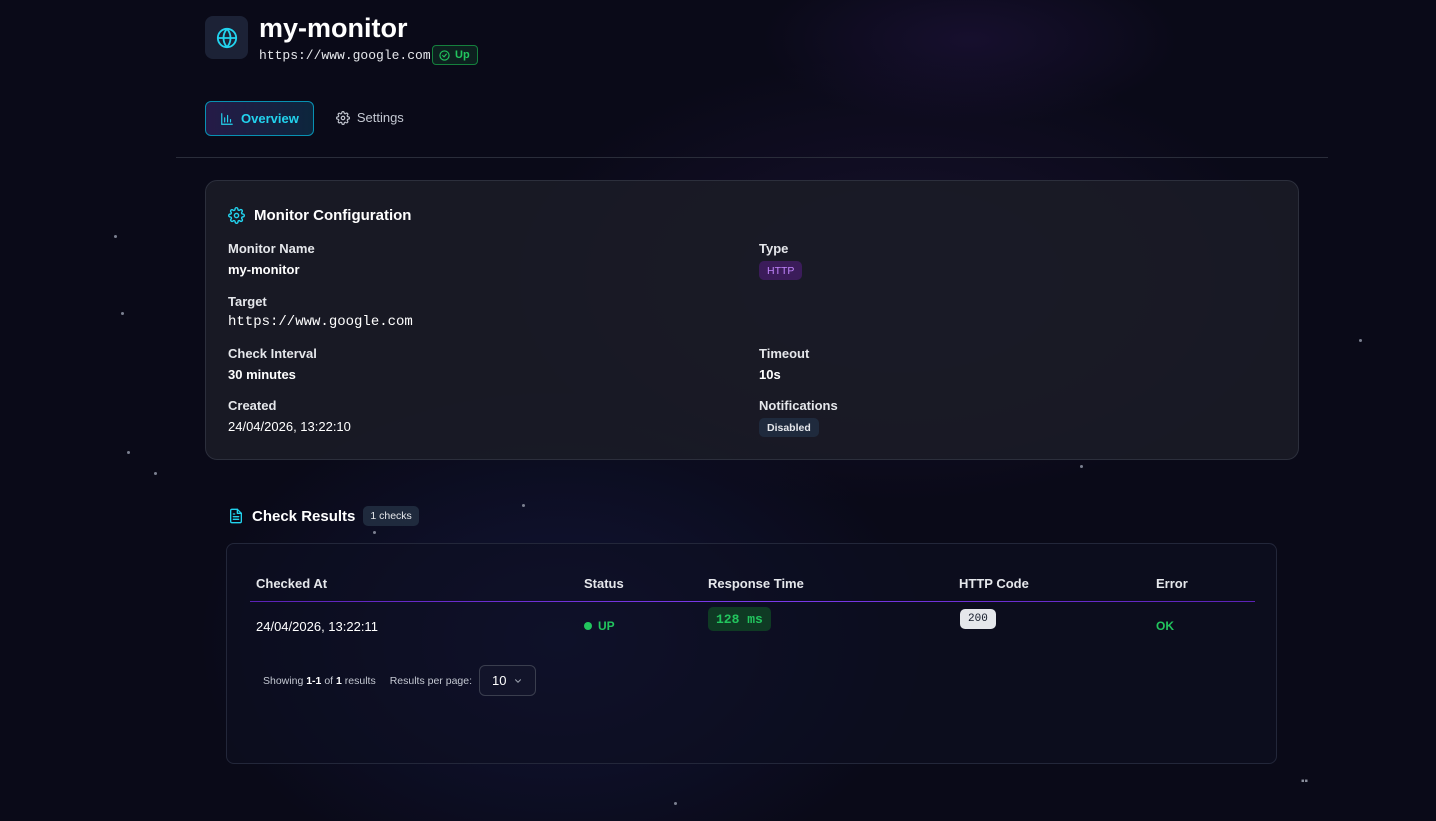  What do you see at coordinates (462, 55) in the screenshot?
I see `status-badge-label: Up` at bounding box center [462, 55].